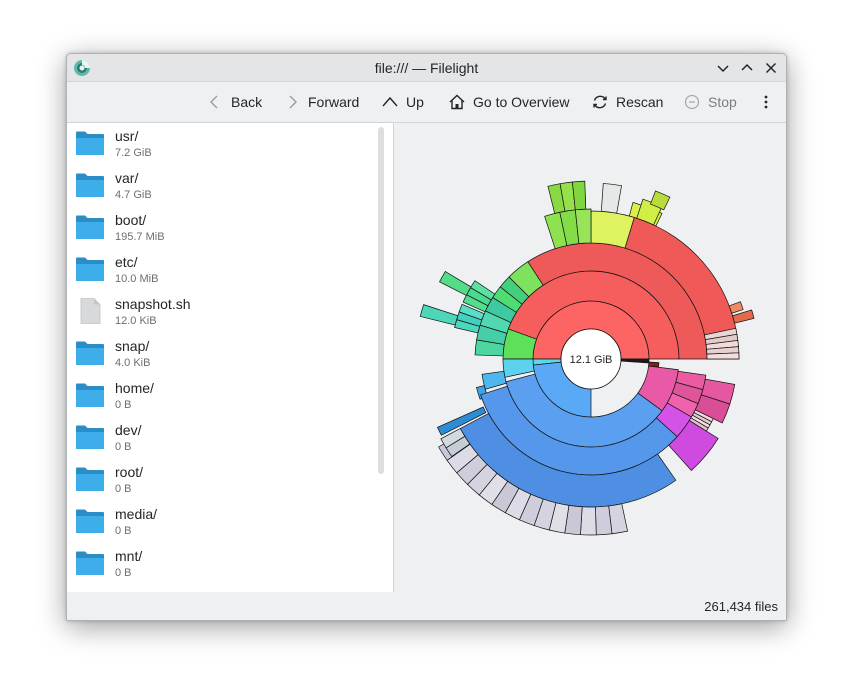  What do you see at coordinates (230, 438) in the screenshot?
I see `list-item: dev/0 B` at bounding box center [230, 438].